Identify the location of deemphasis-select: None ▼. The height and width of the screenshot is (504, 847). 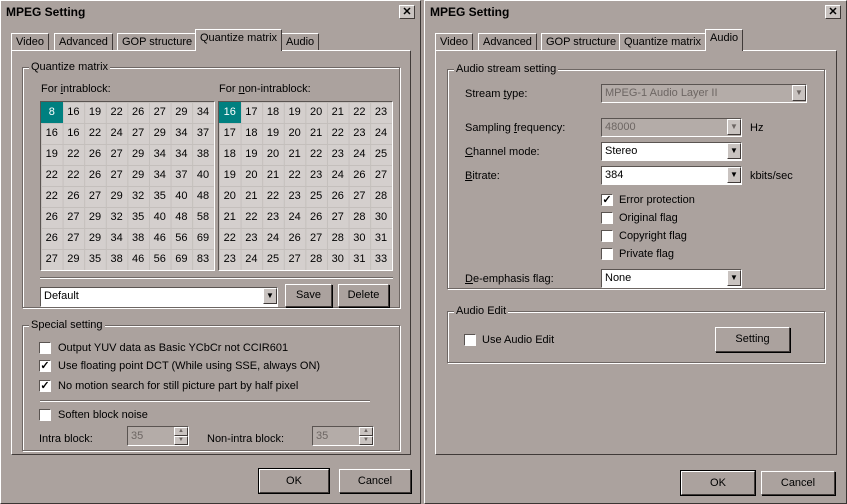
(671, 278).